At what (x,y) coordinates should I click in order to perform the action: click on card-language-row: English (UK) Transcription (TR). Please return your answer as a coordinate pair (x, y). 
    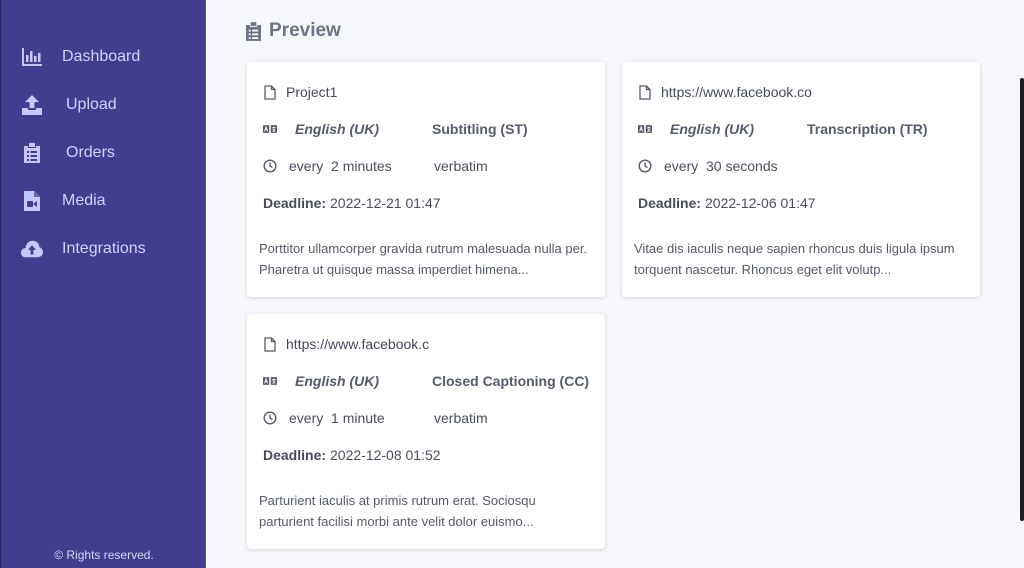
    Looking at the image, I should click on (783, 129).